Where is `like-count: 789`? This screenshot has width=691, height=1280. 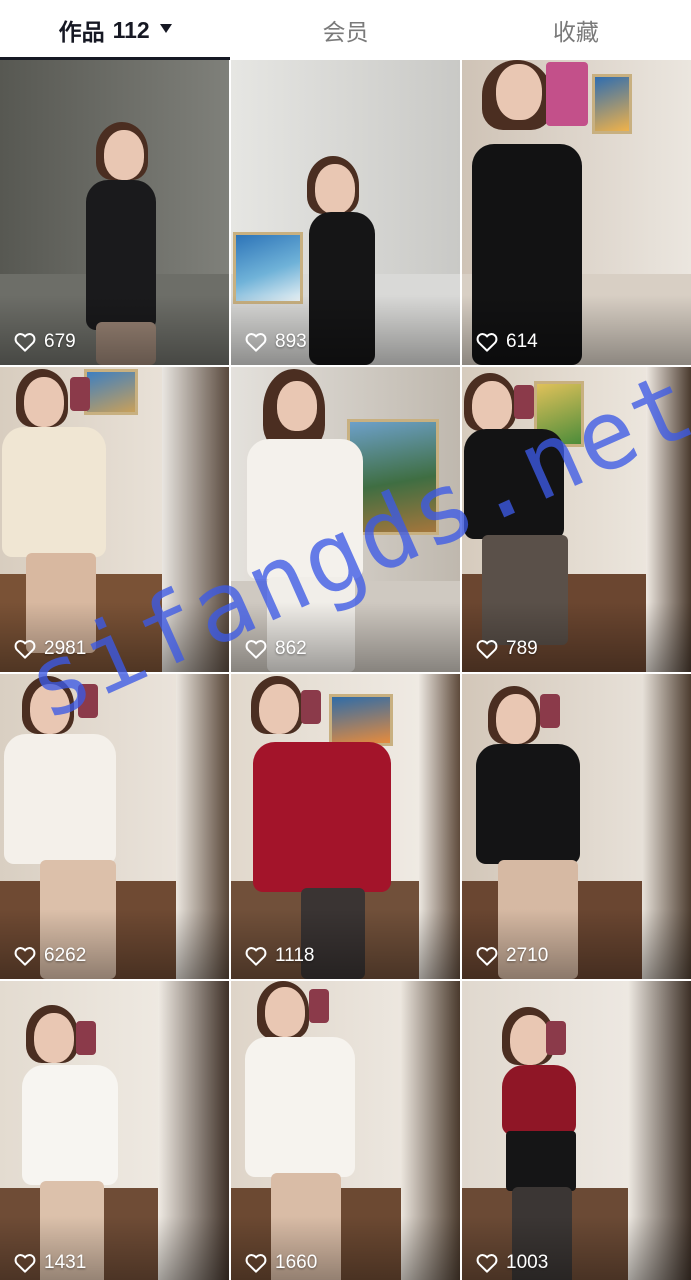
like-count: 789 is located at coordinates (507, 649).